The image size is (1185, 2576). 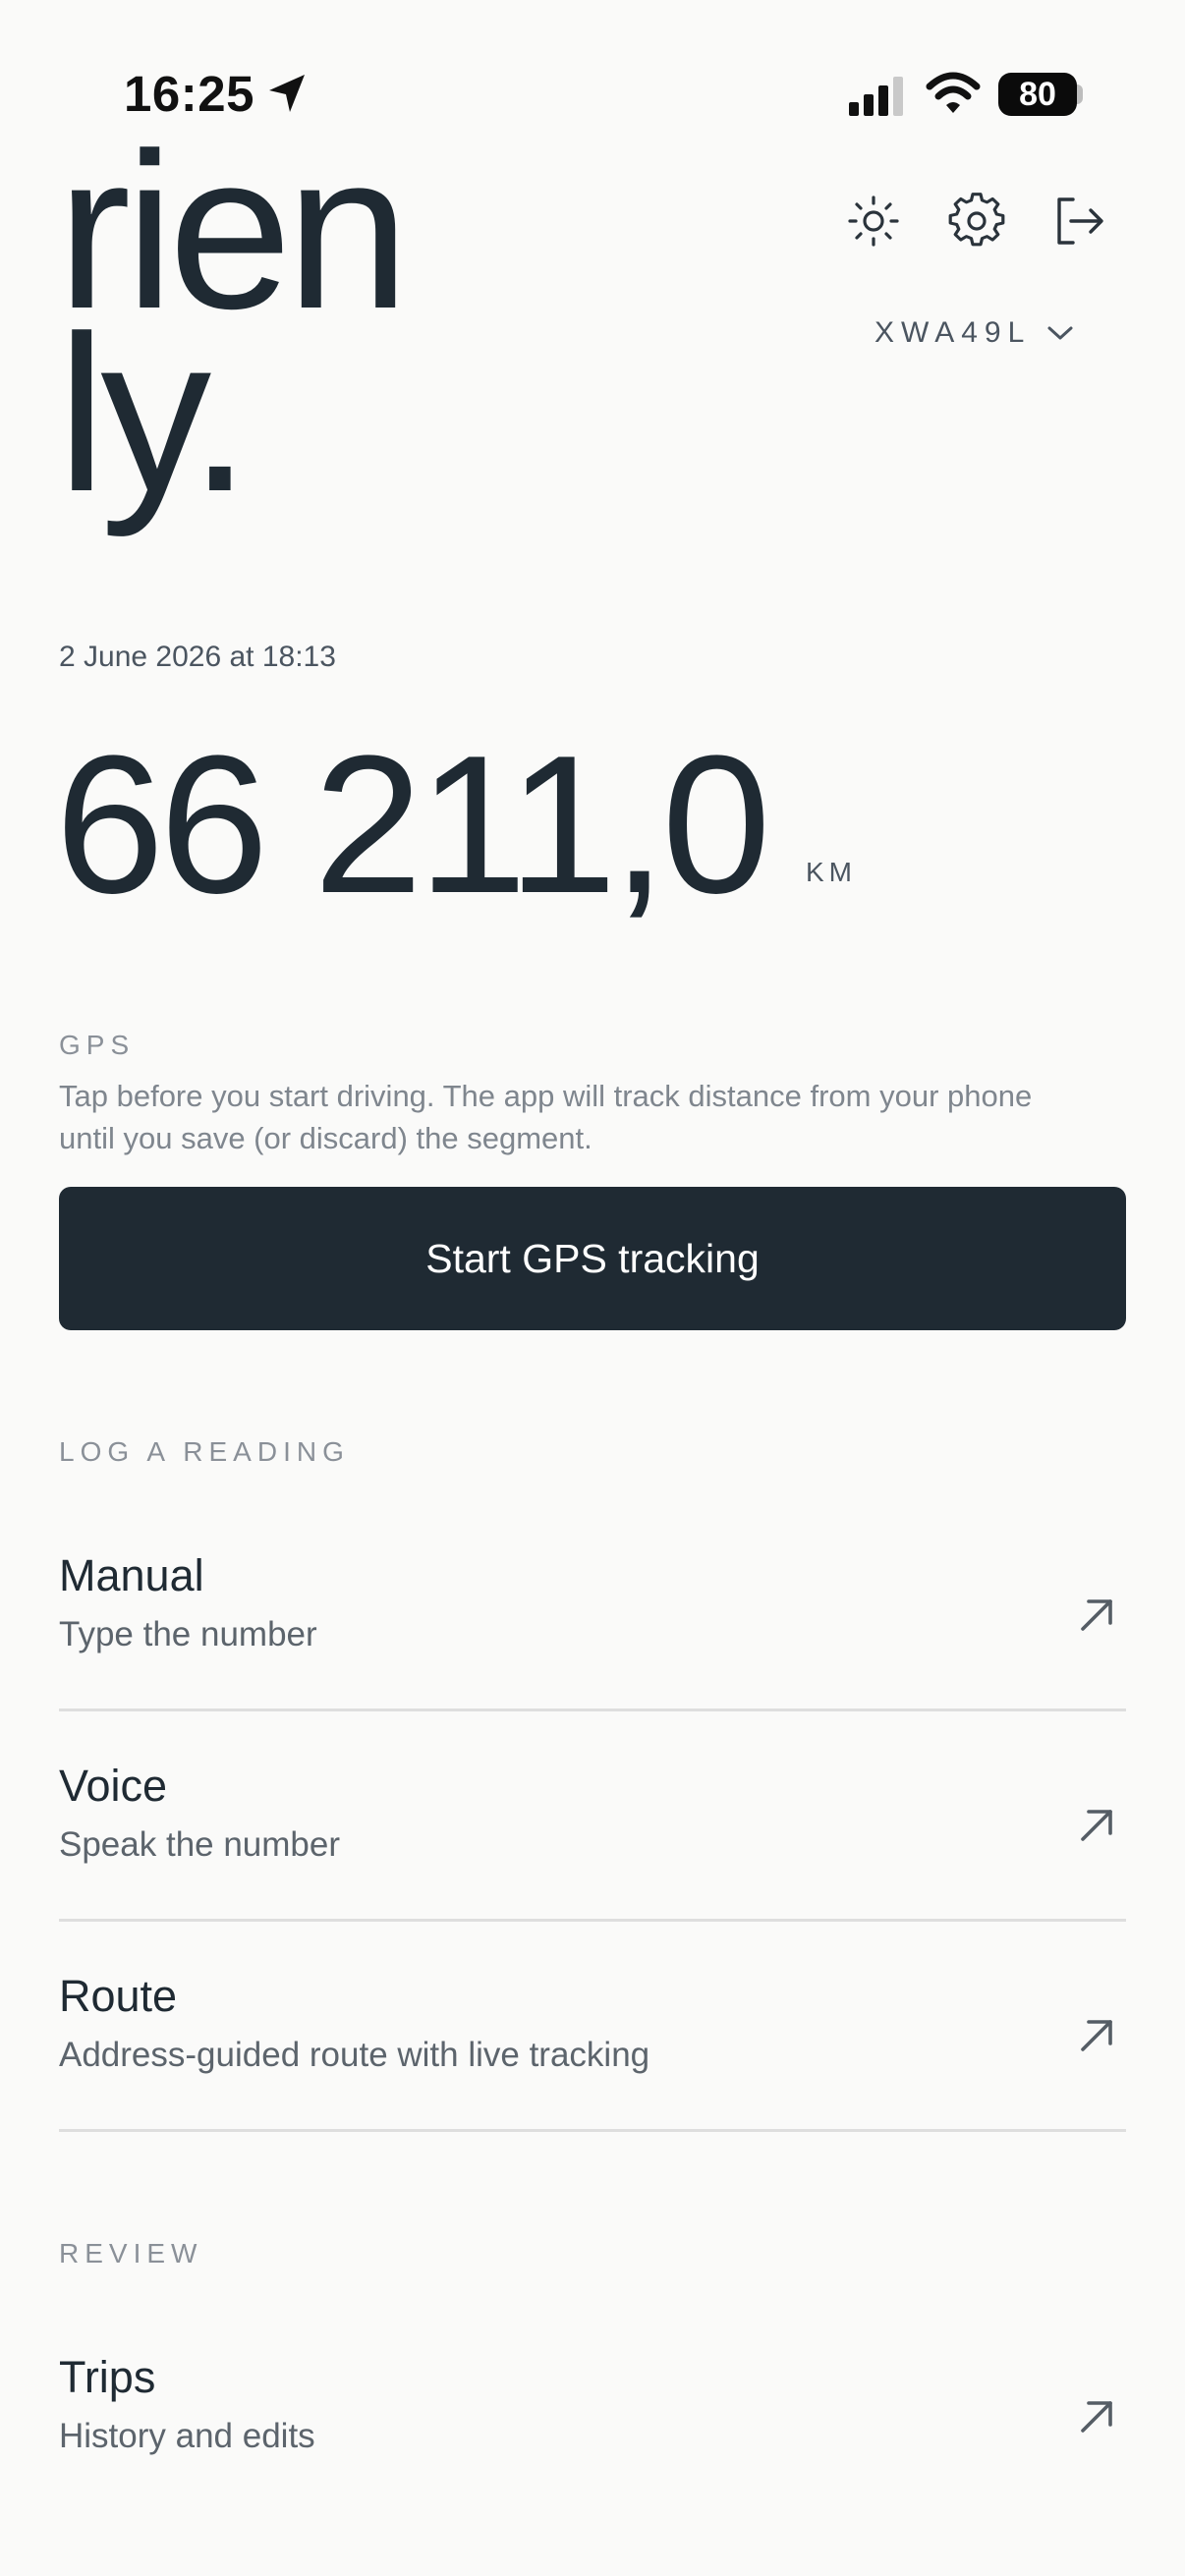 I want to click on battery-level: 80, so click(x=1038, y=94).